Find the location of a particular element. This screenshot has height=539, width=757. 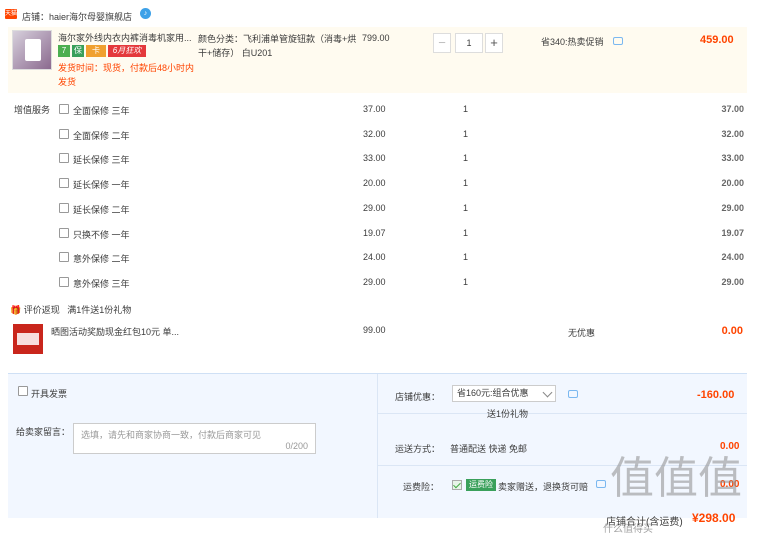

discount-gift-note: 送1份礼物 is located at coordinates (508, 414).